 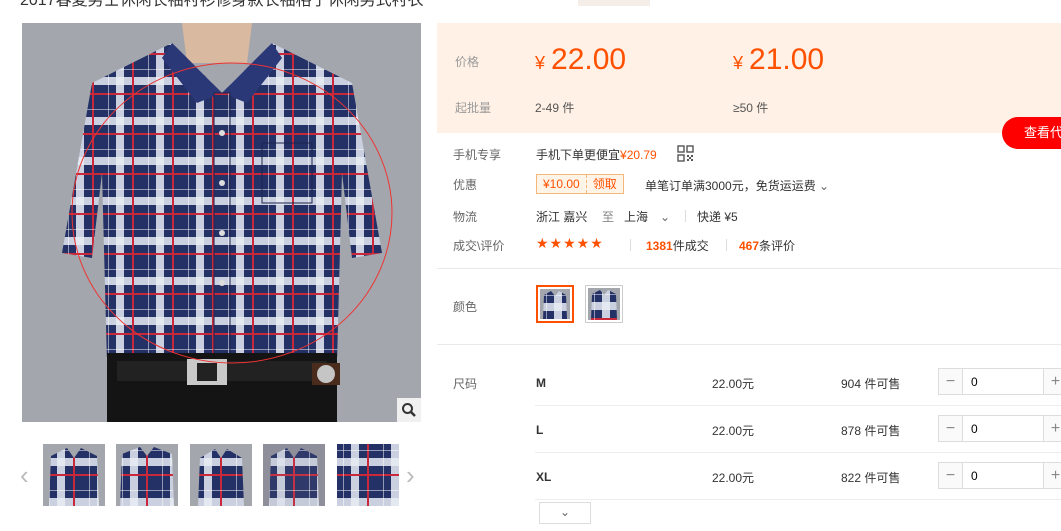 What do you see at coordinates (477, 155) in the screenshot?
I see `mobile-label: 手机专享` at bounding box center [477, 155].